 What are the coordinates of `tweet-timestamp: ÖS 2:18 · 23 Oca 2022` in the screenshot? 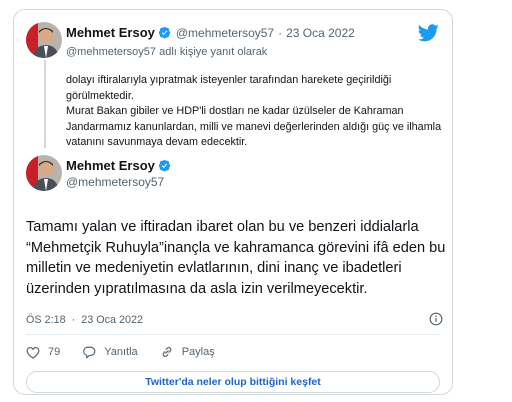 It's located at (84, 320).